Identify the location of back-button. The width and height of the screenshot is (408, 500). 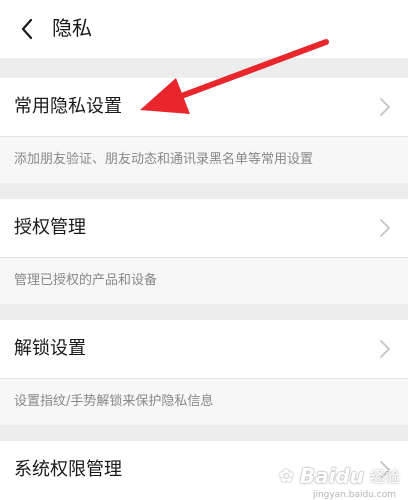
(27, 29).